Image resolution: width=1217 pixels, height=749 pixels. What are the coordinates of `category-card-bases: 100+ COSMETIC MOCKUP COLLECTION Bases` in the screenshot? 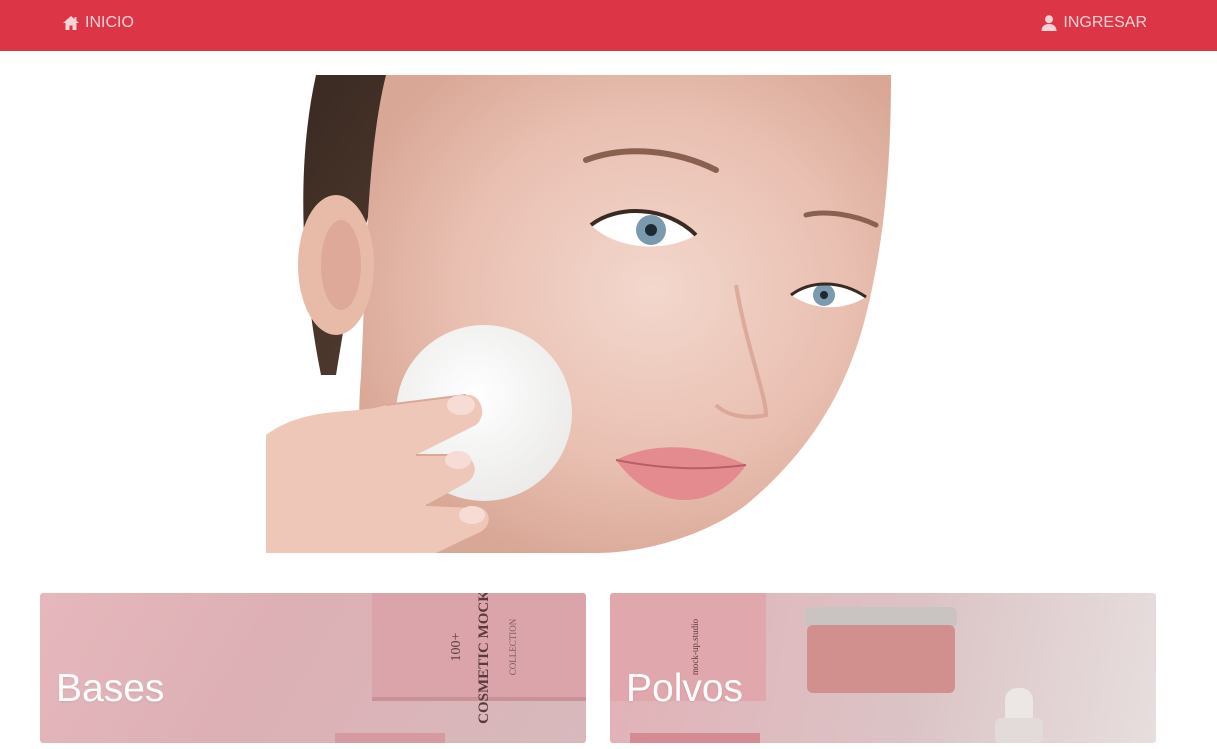 It's located at (313, 668).